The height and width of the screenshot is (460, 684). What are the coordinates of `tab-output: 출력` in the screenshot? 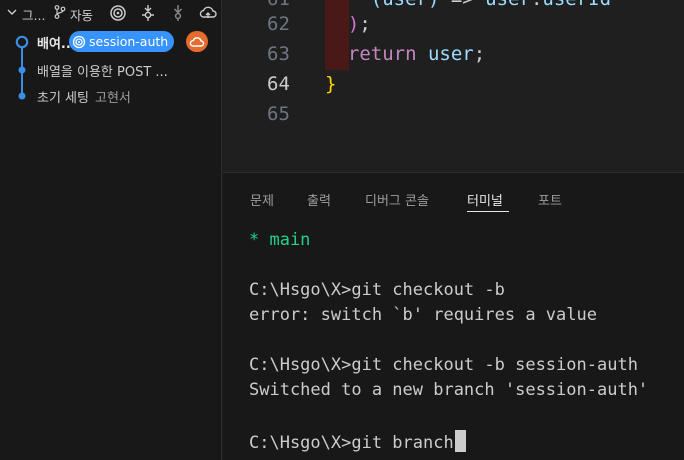 It's located at (319, 199).